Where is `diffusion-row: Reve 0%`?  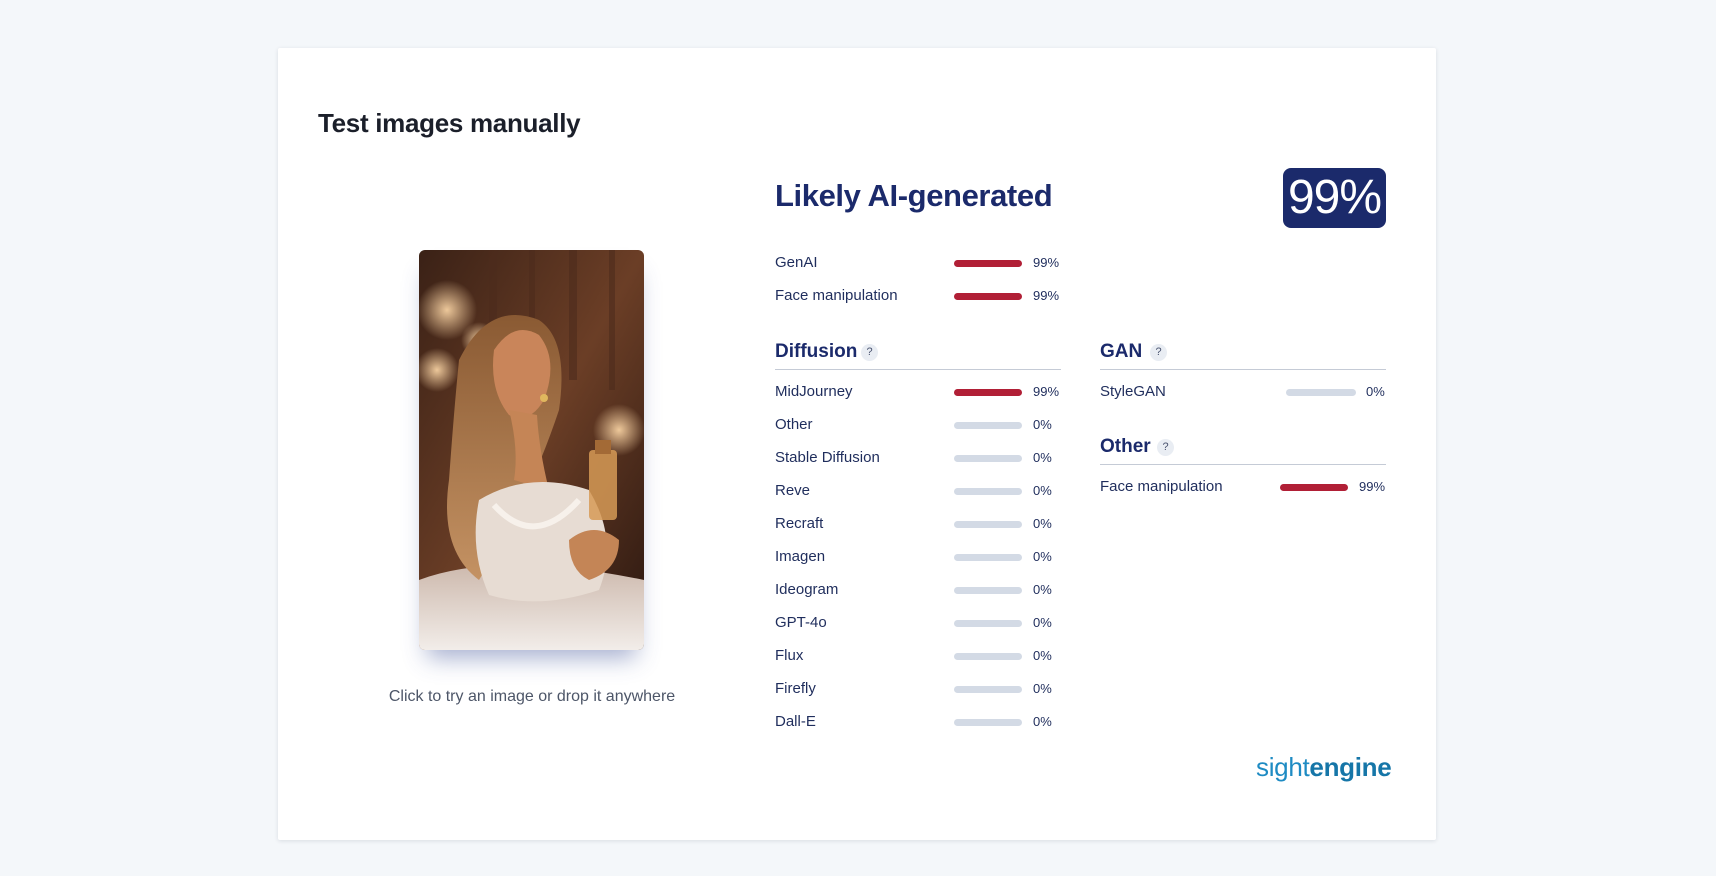
diffusion-row: Reve 0% is located at coordinates (922, 491).